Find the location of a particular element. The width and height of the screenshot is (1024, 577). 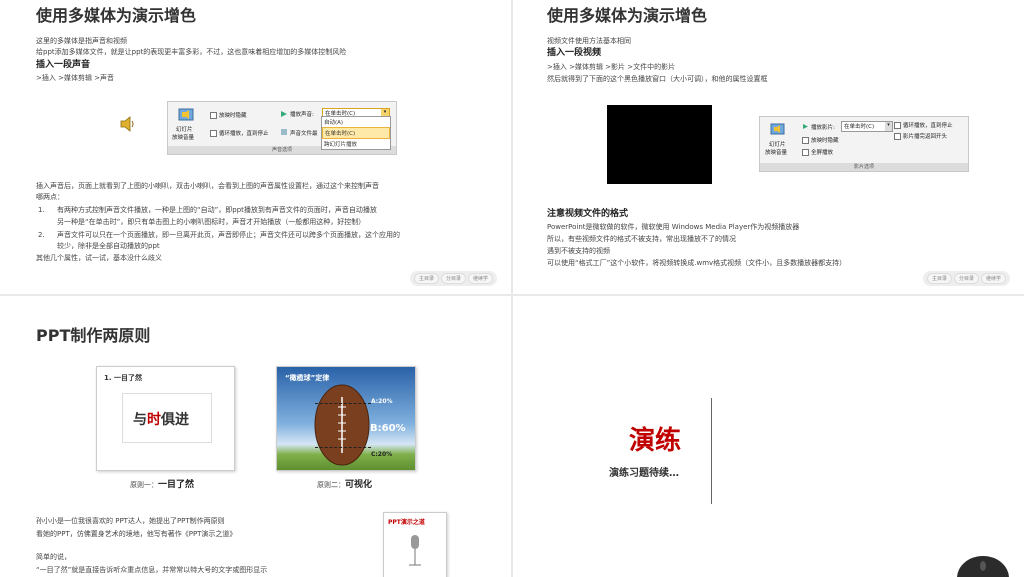

principle-card-visual: “橄榄球”定律 A:20% B:60% C:20% is located at coordinates (346, 418).